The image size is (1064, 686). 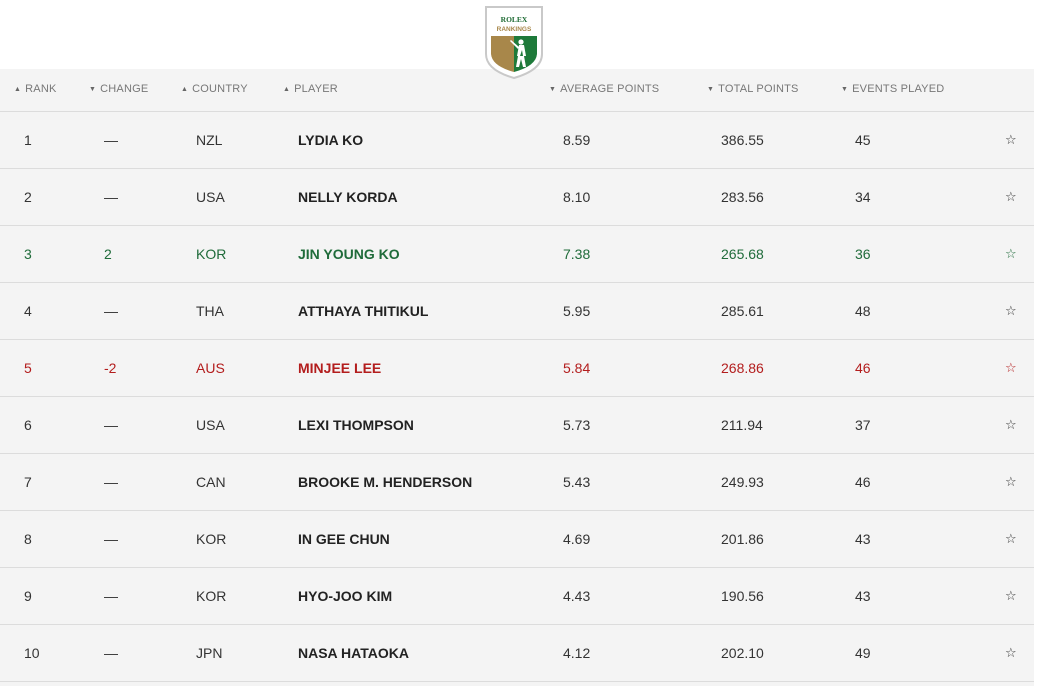 I want to click on country-cell: AUS, so click(x=210, y=368).